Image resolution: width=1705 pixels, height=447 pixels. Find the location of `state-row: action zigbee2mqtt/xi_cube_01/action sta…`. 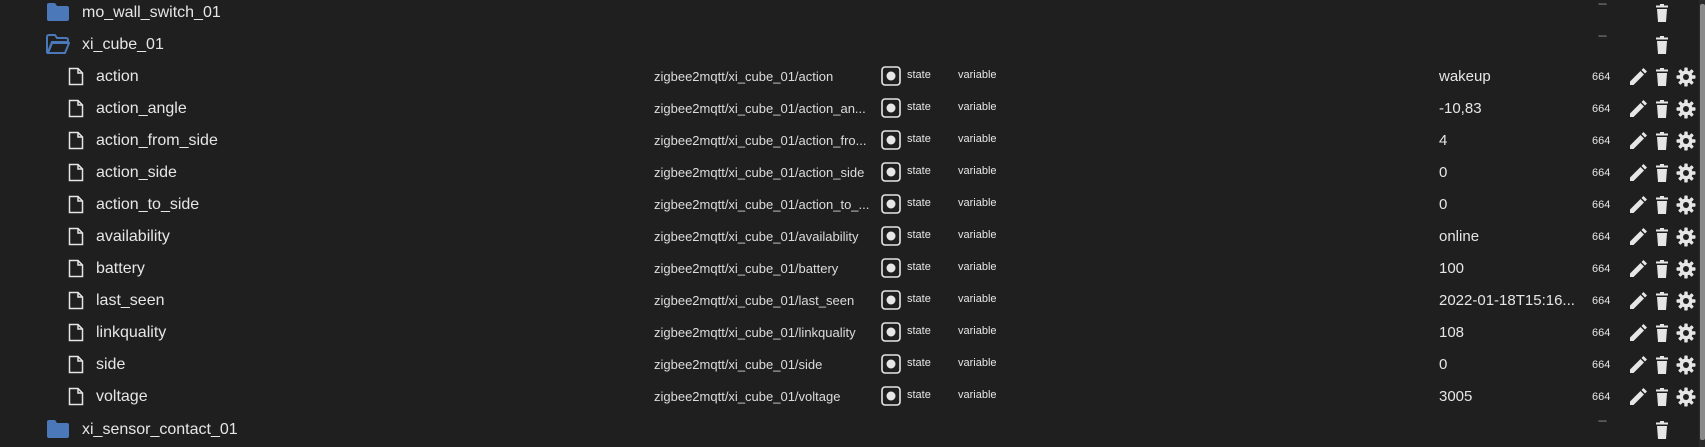

state-row: action zigbee2mqtt/xi_cube_01/action sta… is located at coordinates (852, 76).